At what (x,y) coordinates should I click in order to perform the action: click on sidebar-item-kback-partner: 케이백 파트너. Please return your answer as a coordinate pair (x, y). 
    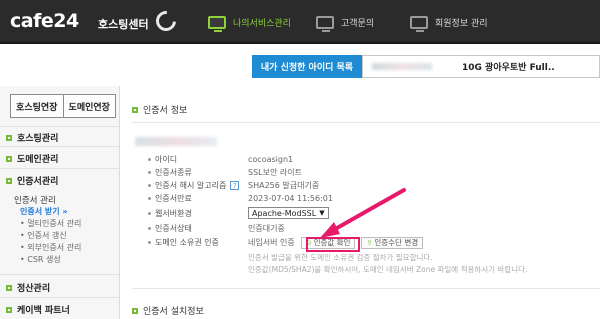
    Looking at the image, I should click on (38, 309).